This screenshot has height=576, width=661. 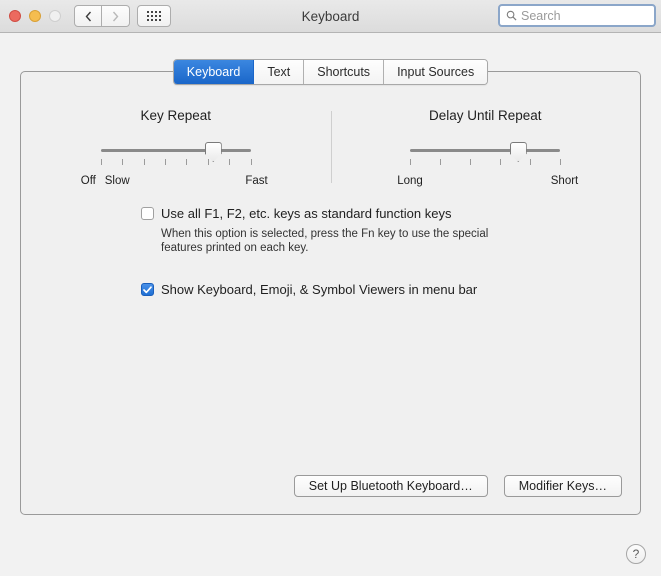 I want to click on tab-input-sources: Input Sources, so click(x=436, y=72).